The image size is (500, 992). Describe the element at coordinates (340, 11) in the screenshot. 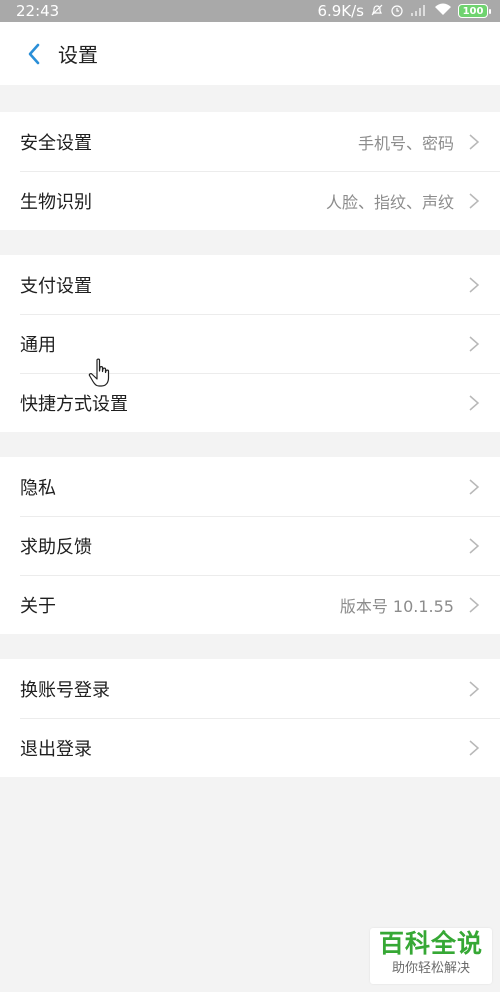

I see `net-speed: 6.9K/s` at that location.